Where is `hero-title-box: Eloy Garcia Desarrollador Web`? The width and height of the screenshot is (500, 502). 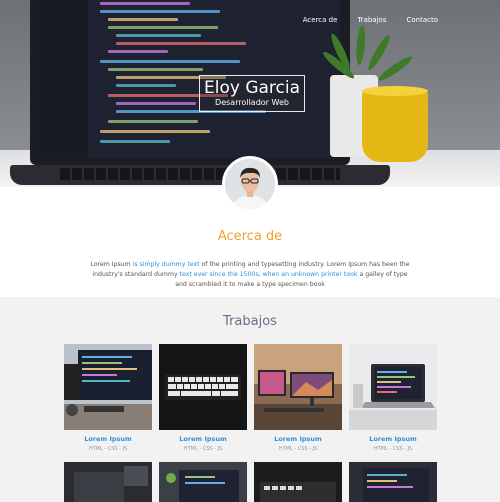
hero-title-box: Eloy Garcia Desarrollador Web is located at coordinates (252, 93).